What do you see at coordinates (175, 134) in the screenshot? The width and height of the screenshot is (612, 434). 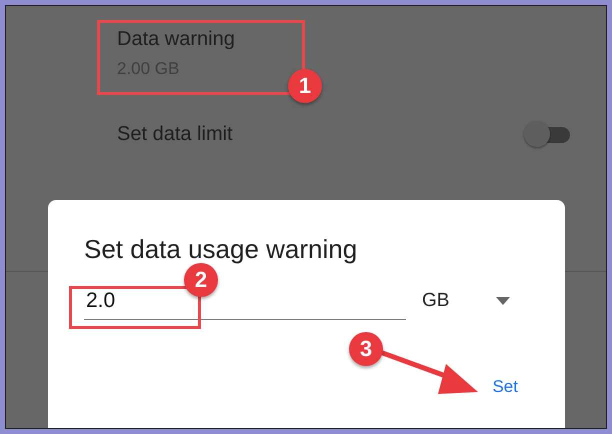 I see `setting-title: Set data limit` at bounding box center [175, 134].